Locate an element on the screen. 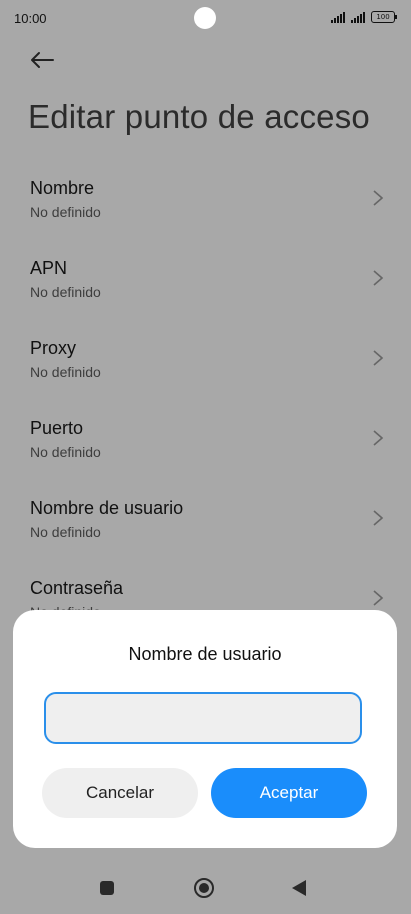 The width and height of the screenshot is (411, 914). front-camera-cutout is located at coordinates (205, 18).